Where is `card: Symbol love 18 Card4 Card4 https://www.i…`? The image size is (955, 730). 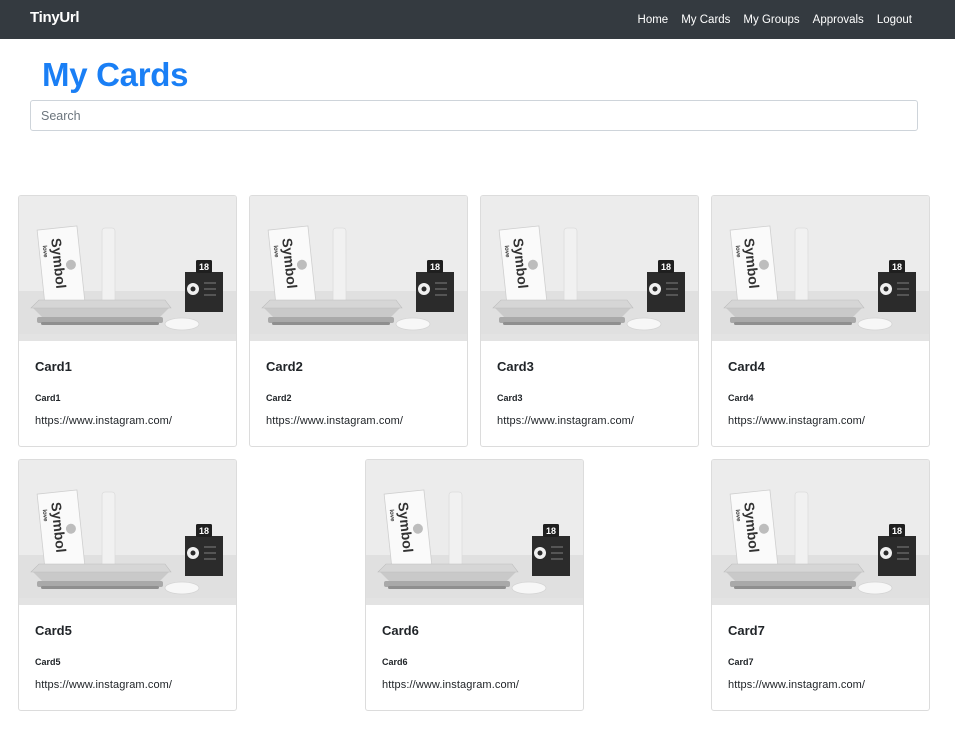
card: Symbol love 18 Card4 Card4 https://www.i… is located at coordinates (820, 321).